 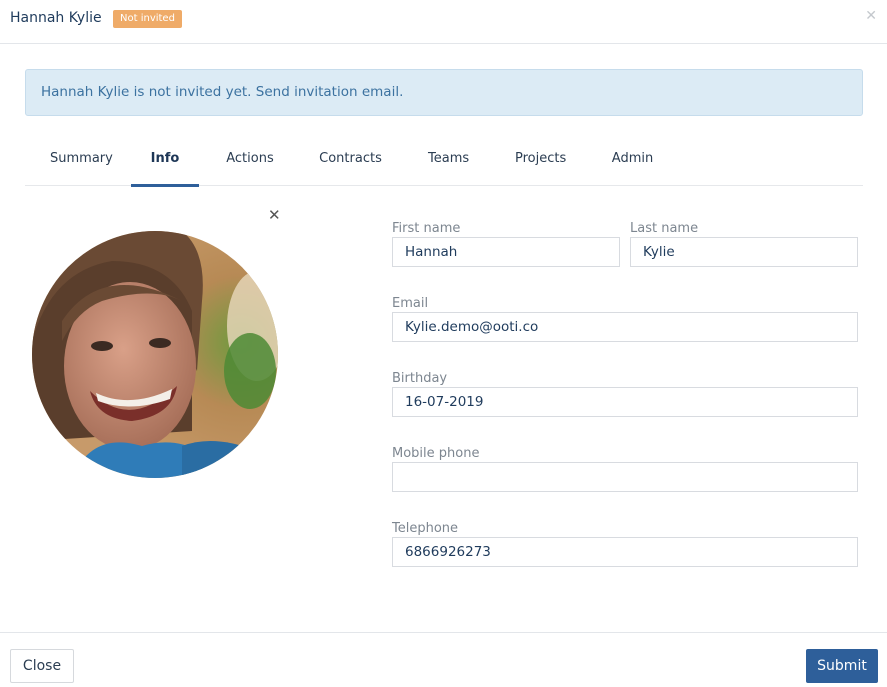 I want to click on close-button: Close, so click(x=42, y=666).